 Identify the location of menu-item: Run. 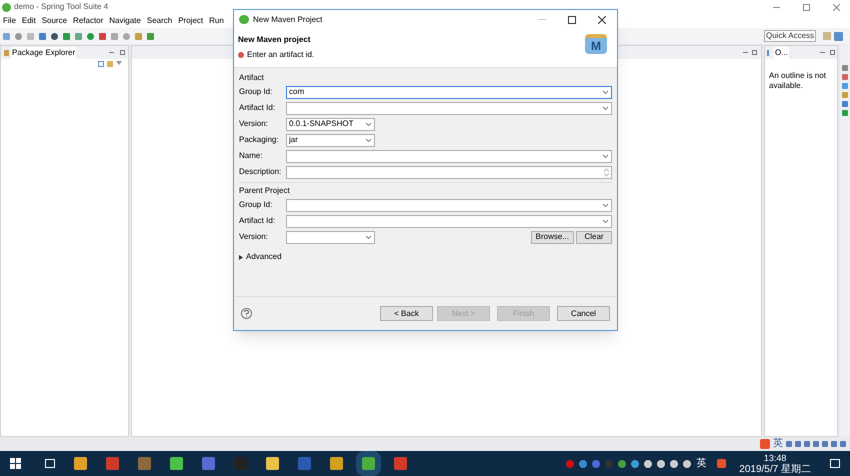
(216, 21).